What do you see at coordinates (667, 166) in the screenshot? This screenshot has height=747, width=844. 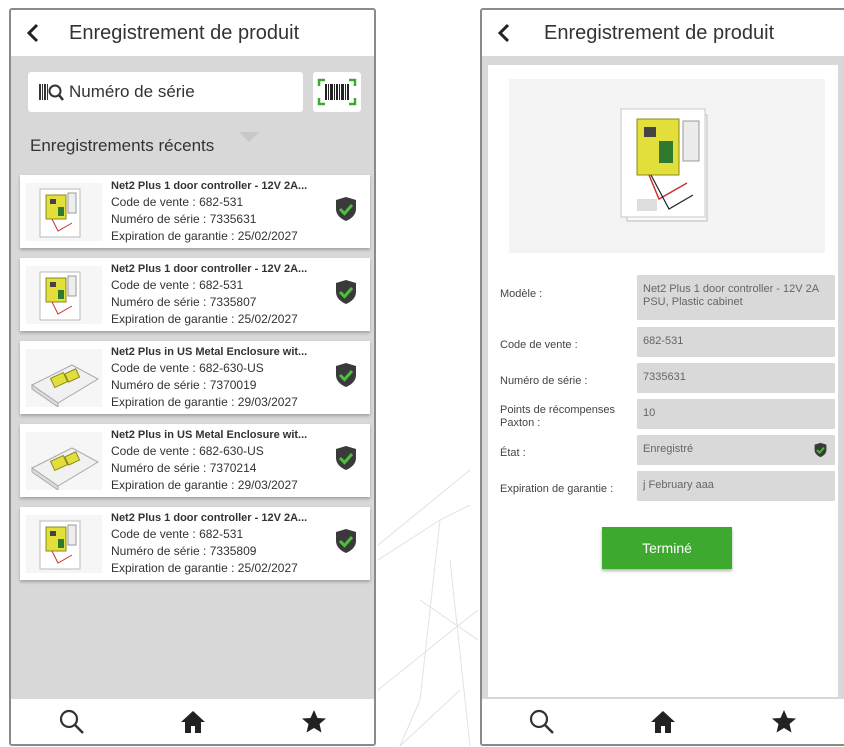 I see `product-image` at bounding box center [667, 166].